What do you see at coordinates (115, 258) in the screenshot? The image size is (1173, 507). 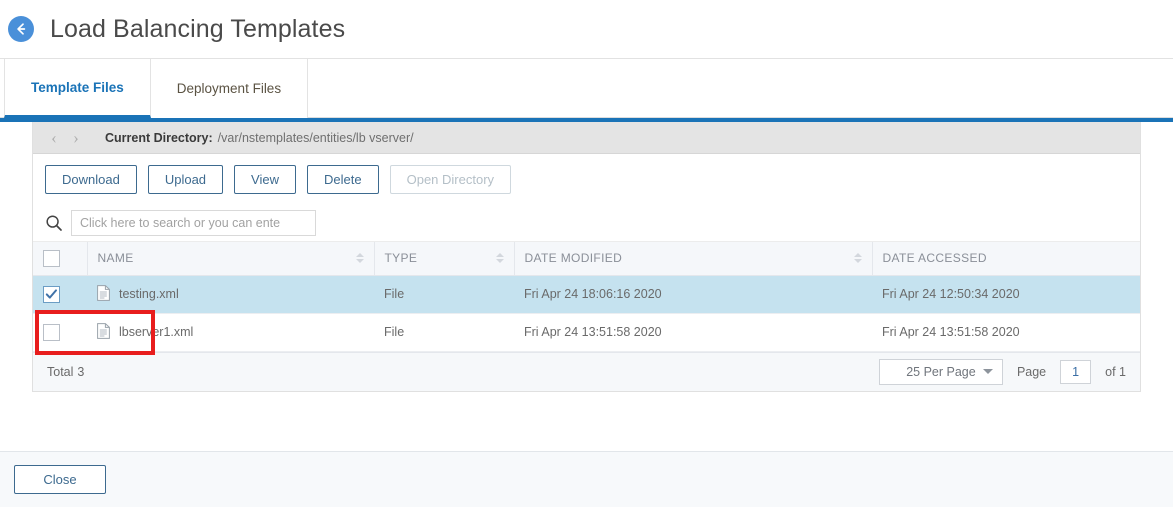 I see `column-header-name-label: NAME` at bounding box center [115, 258].